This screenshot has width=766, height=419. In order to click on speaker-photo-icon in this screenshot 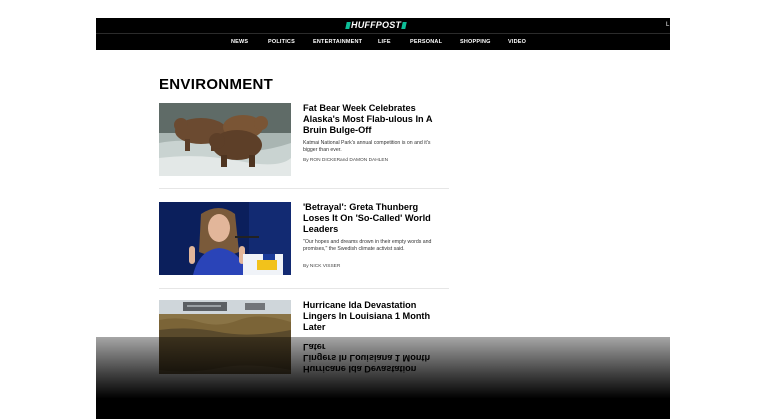, I will do `click(225, 238)`.